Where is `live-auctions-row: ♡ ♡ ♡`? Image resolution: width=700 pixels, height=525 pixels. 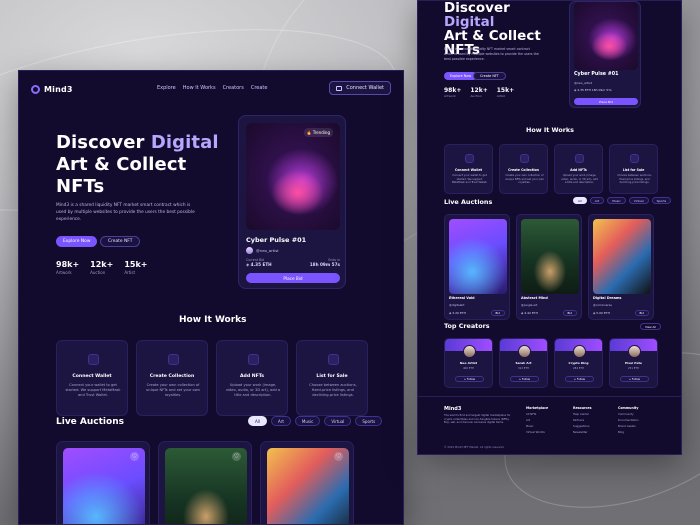
live-auctions-row: ♡ ♡ ♡ is located at coordinates (205, 482).